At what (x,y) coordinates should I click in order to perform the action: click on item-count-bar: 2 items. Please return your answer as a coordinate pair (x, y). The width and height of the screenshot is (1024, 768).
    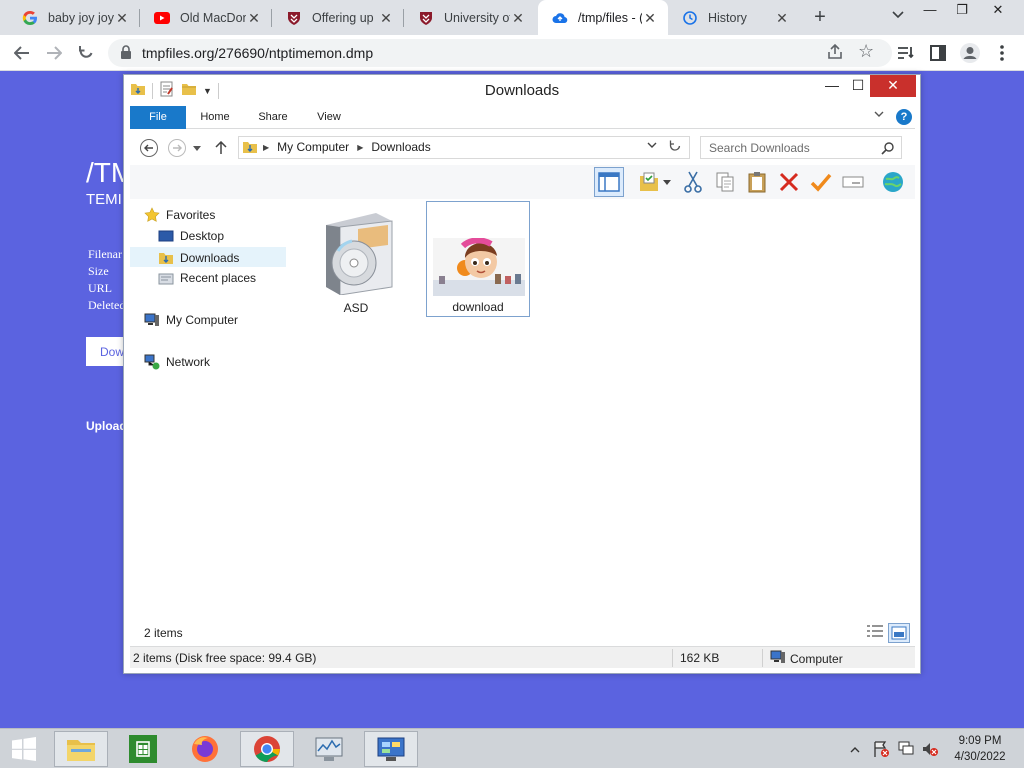
    Looking at the image, I should click on (522, 633).